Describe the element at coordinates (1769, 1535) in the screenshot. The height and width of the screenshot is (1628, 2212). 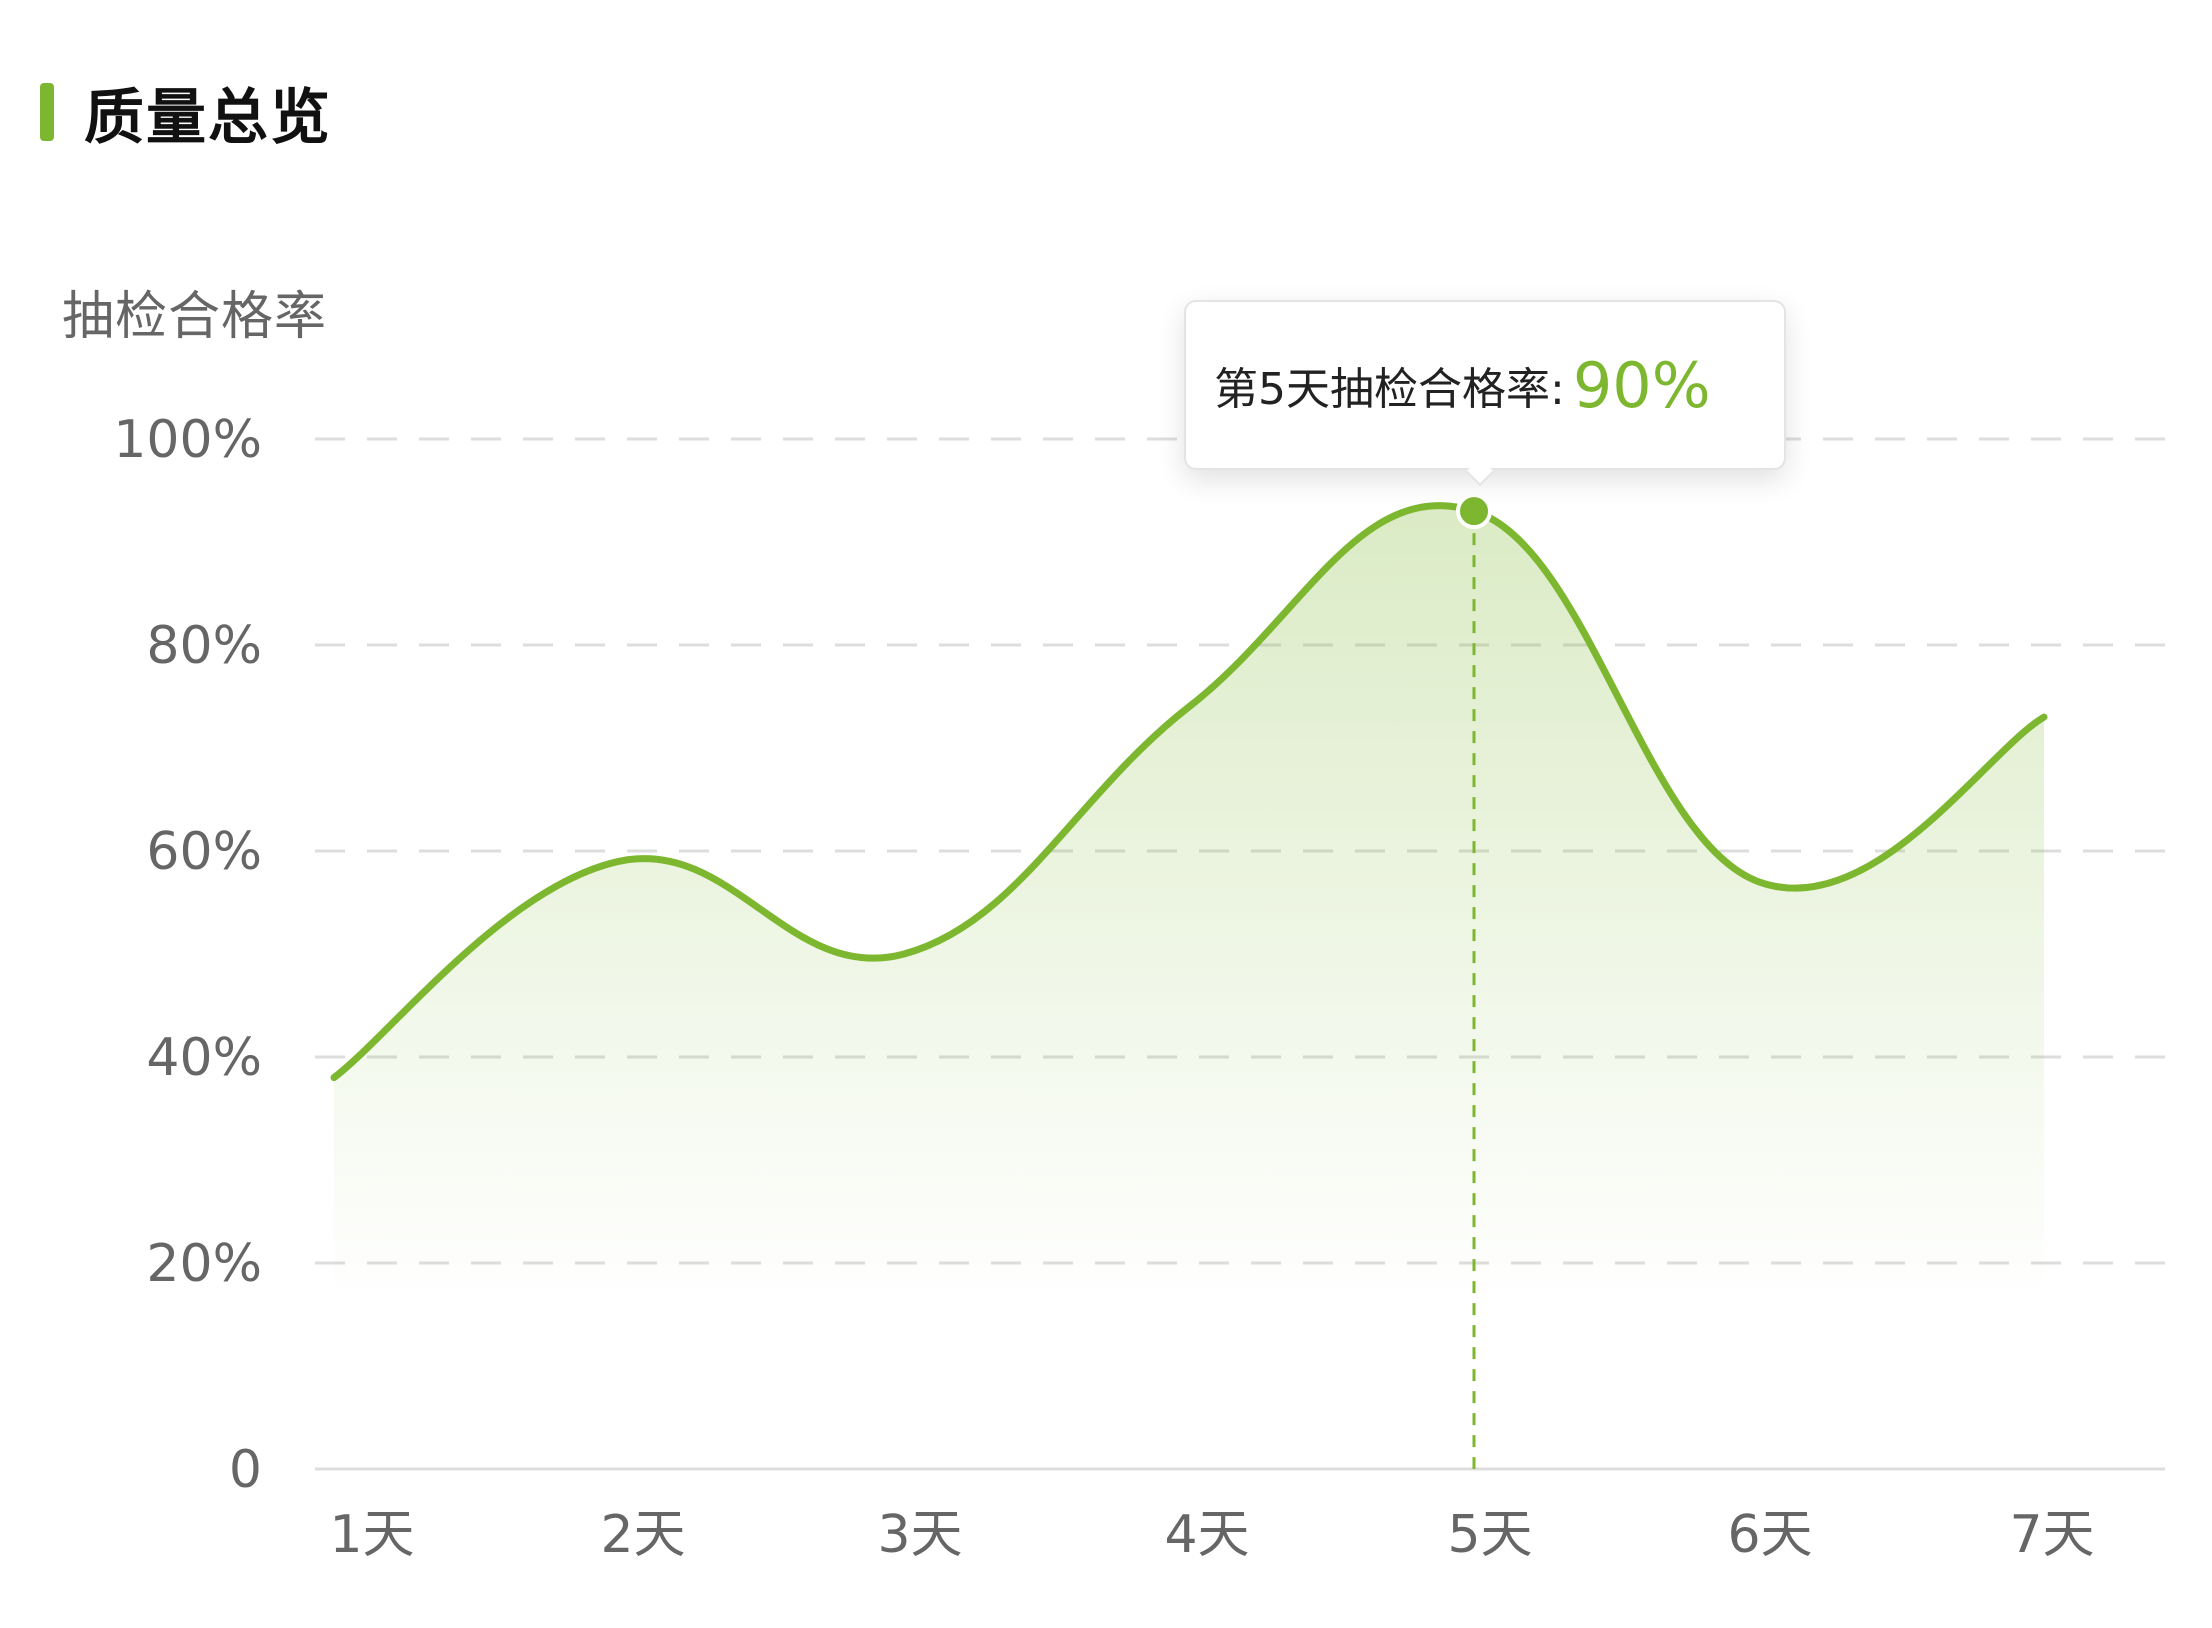
I see `x-tick-label: 6天` at that location.